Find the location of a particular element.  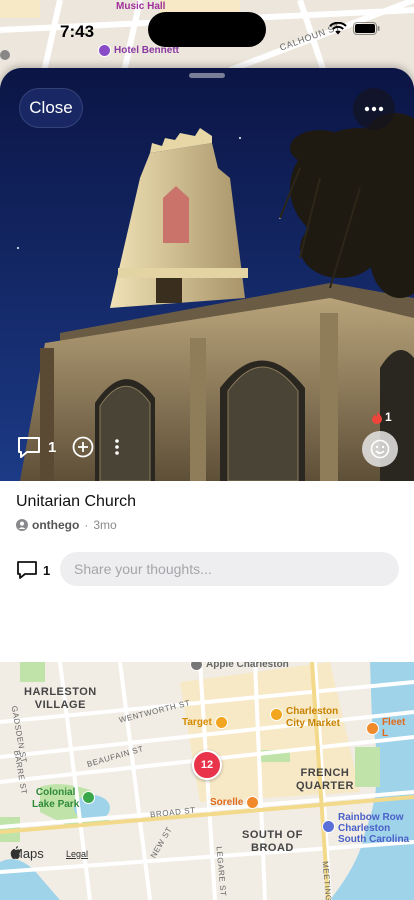

apple-logo-icon is located at coordinates (15, 852).